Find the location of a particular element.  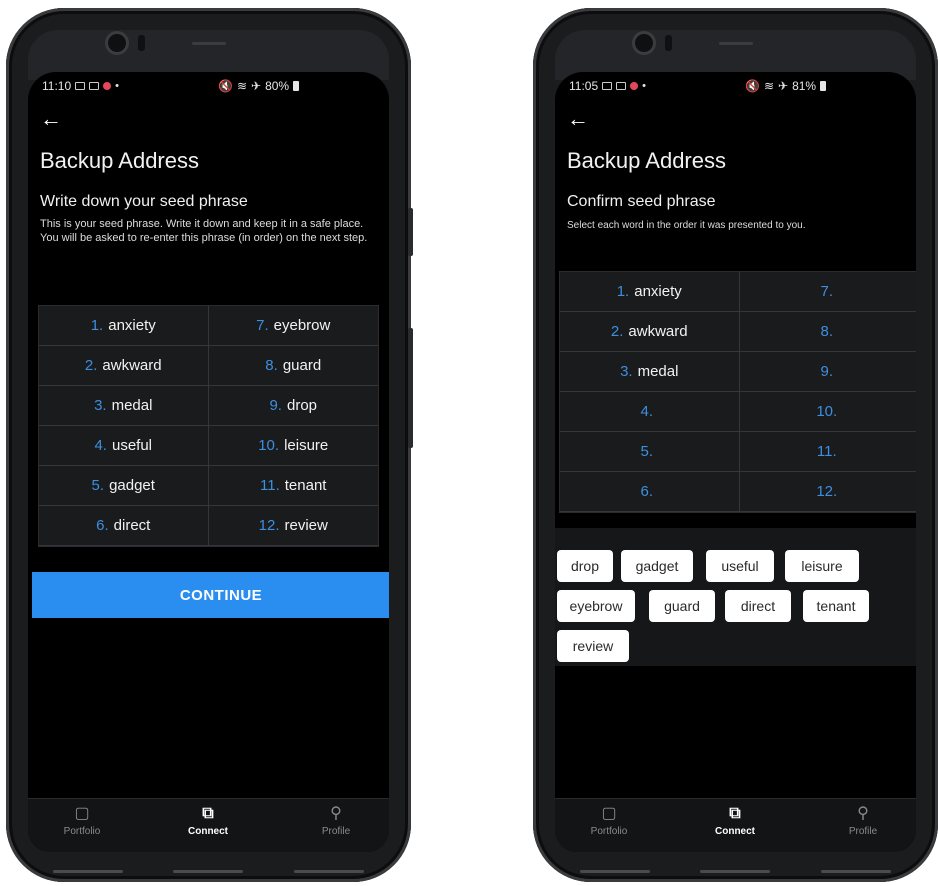

seed-word-cell: 5. is located at coordinates (650, 452).